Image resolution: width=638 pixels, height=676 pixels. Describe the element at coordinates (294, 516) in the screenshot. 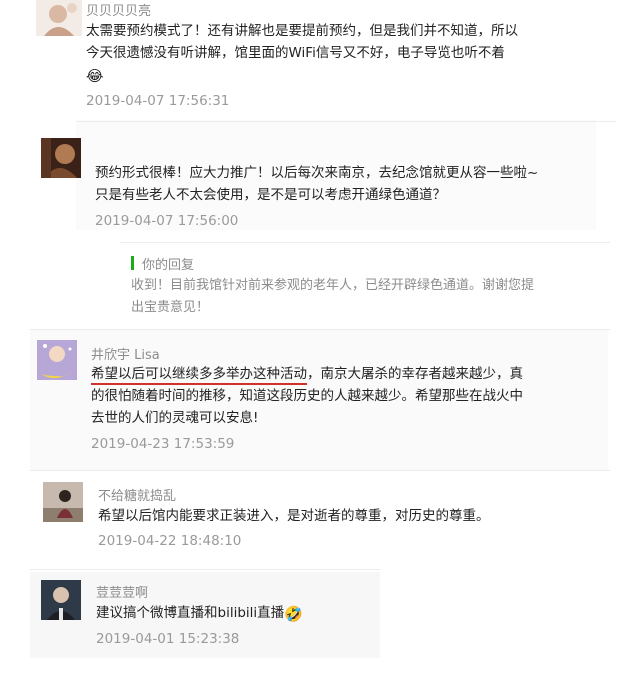

I see `comment-text: 希望以后馆内能要求正装进入，是对逝者的尊重，对历史的尊重。` at that location.